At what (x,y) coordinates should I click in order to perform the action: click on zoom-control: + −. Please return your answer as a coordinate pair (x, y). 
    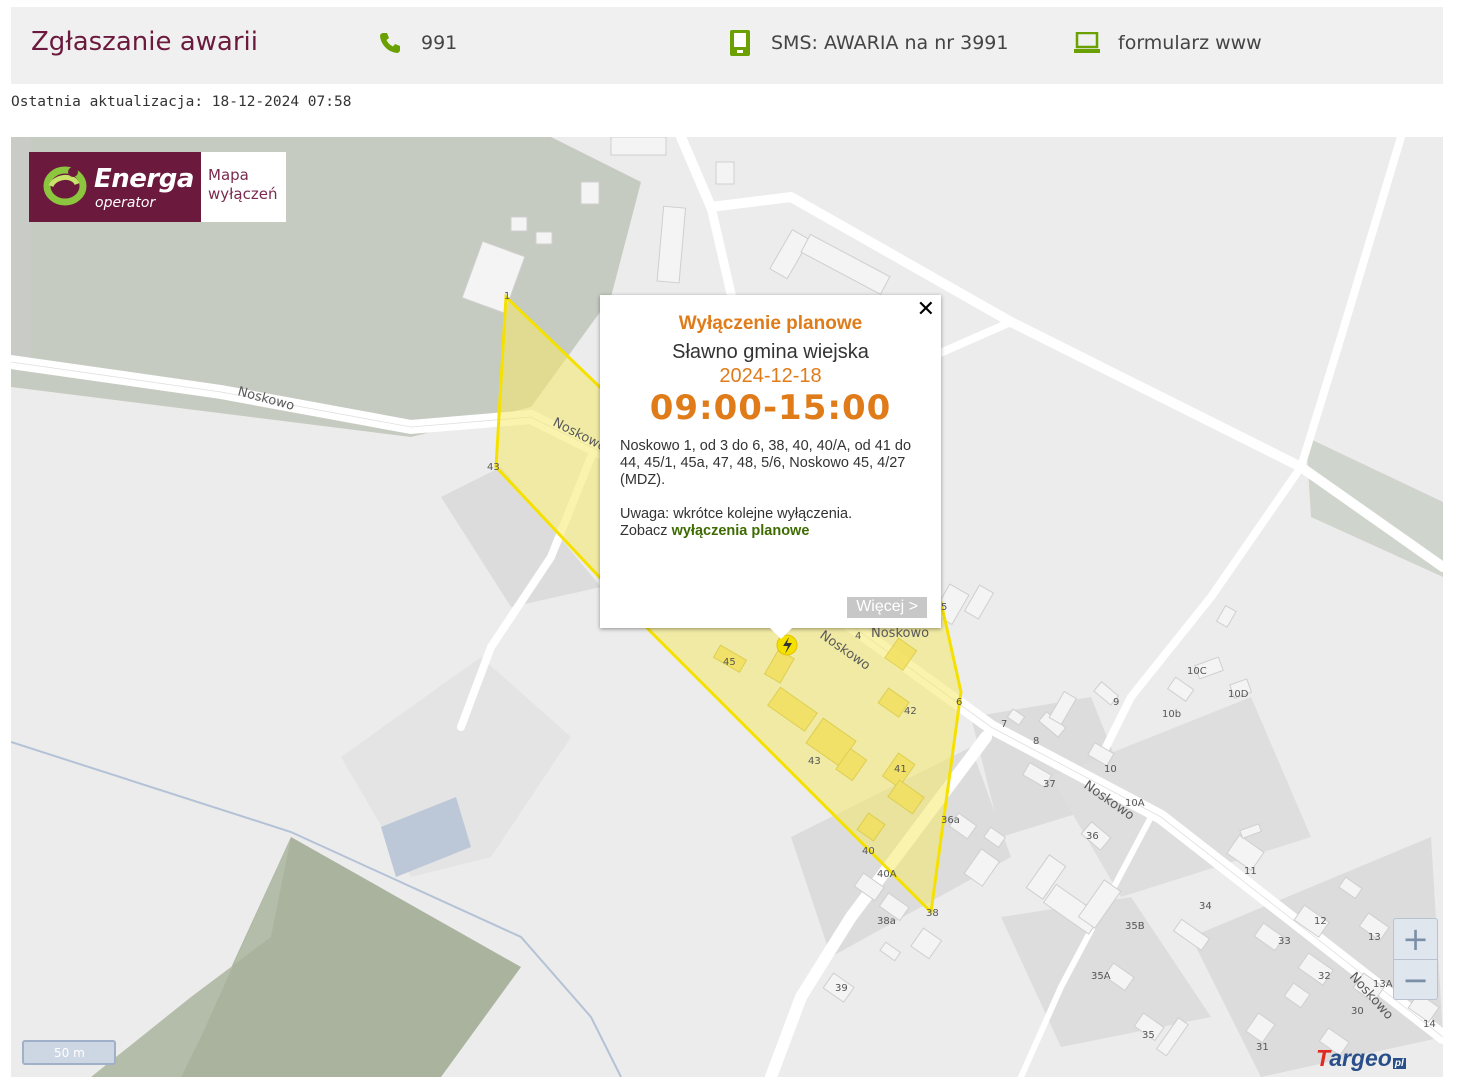
    Looking at the image, I should click on (1415, 959).